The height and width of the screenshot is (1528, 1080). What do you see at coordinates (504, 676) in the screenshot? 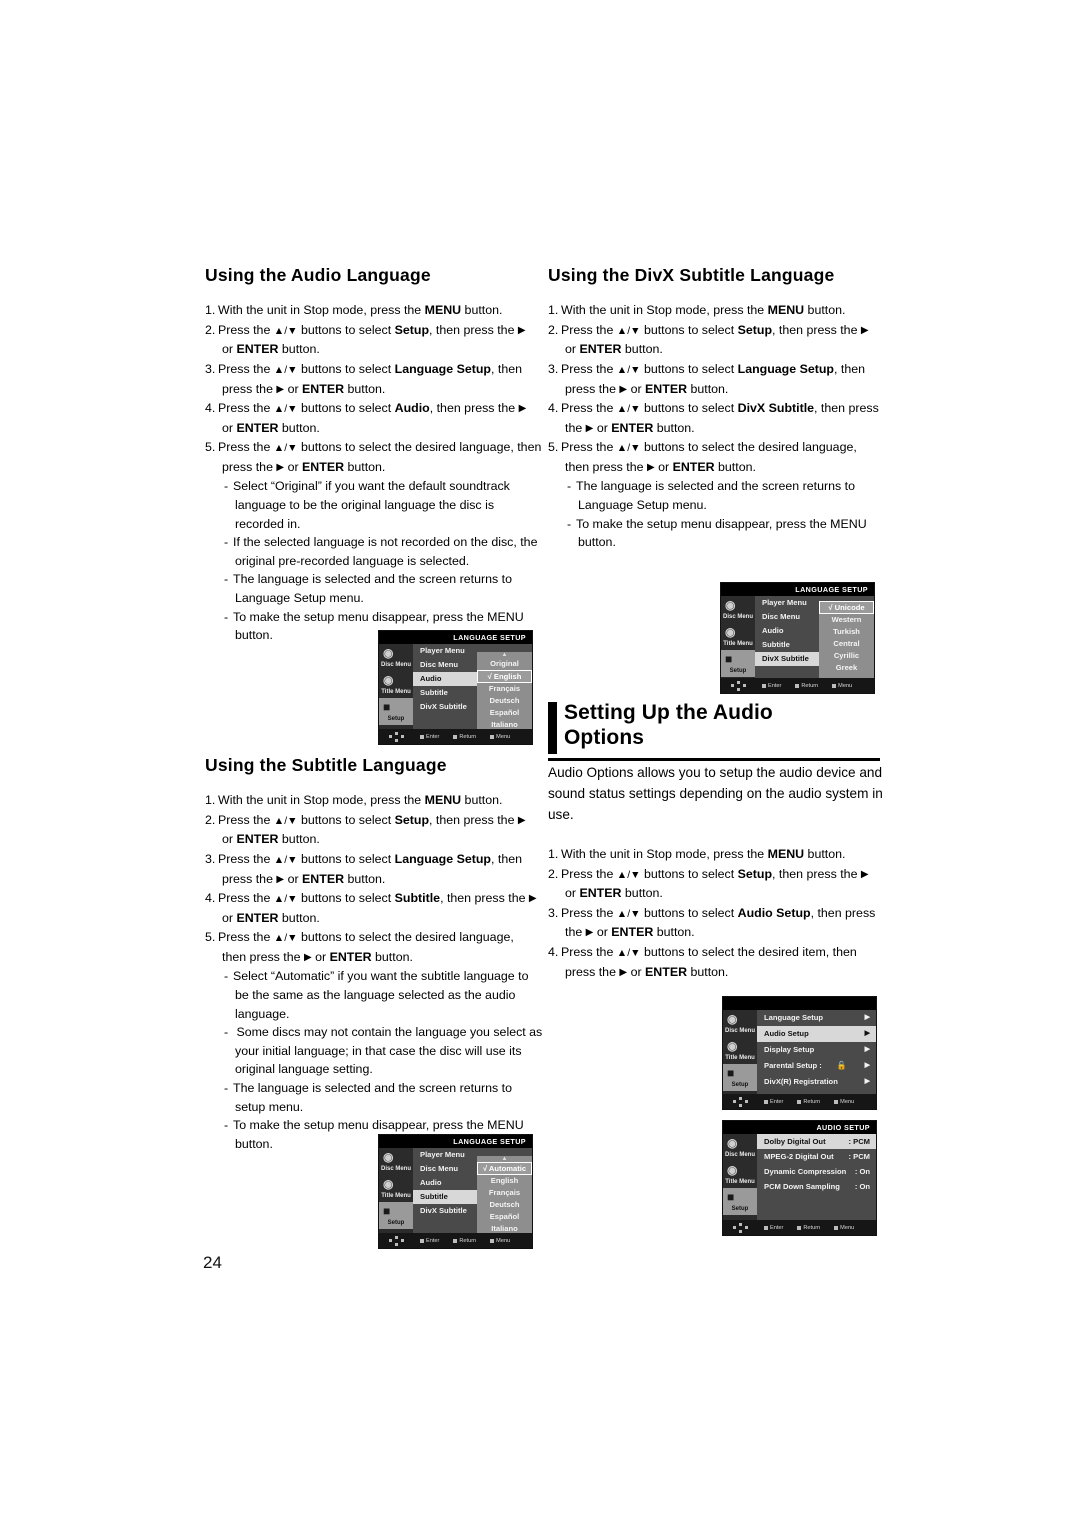
I see `osd-option-item: √ English` at bounding box center [504, 676].